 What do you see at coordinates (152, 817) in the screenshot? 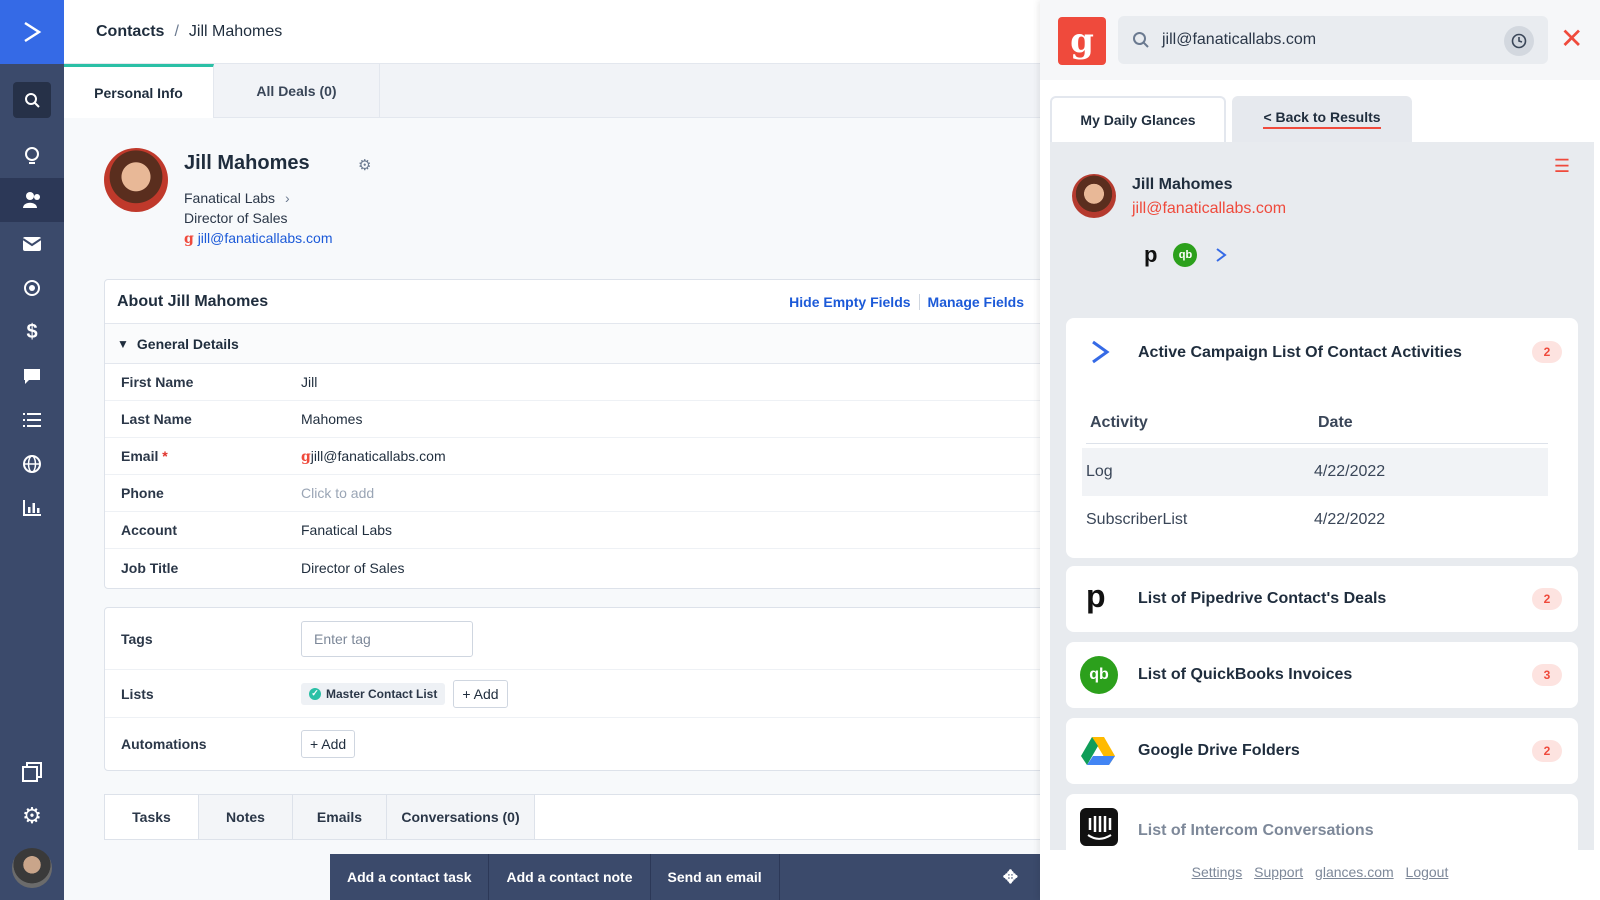
I see `tab-tasks: Tasks` at bounding box center [152, 817].